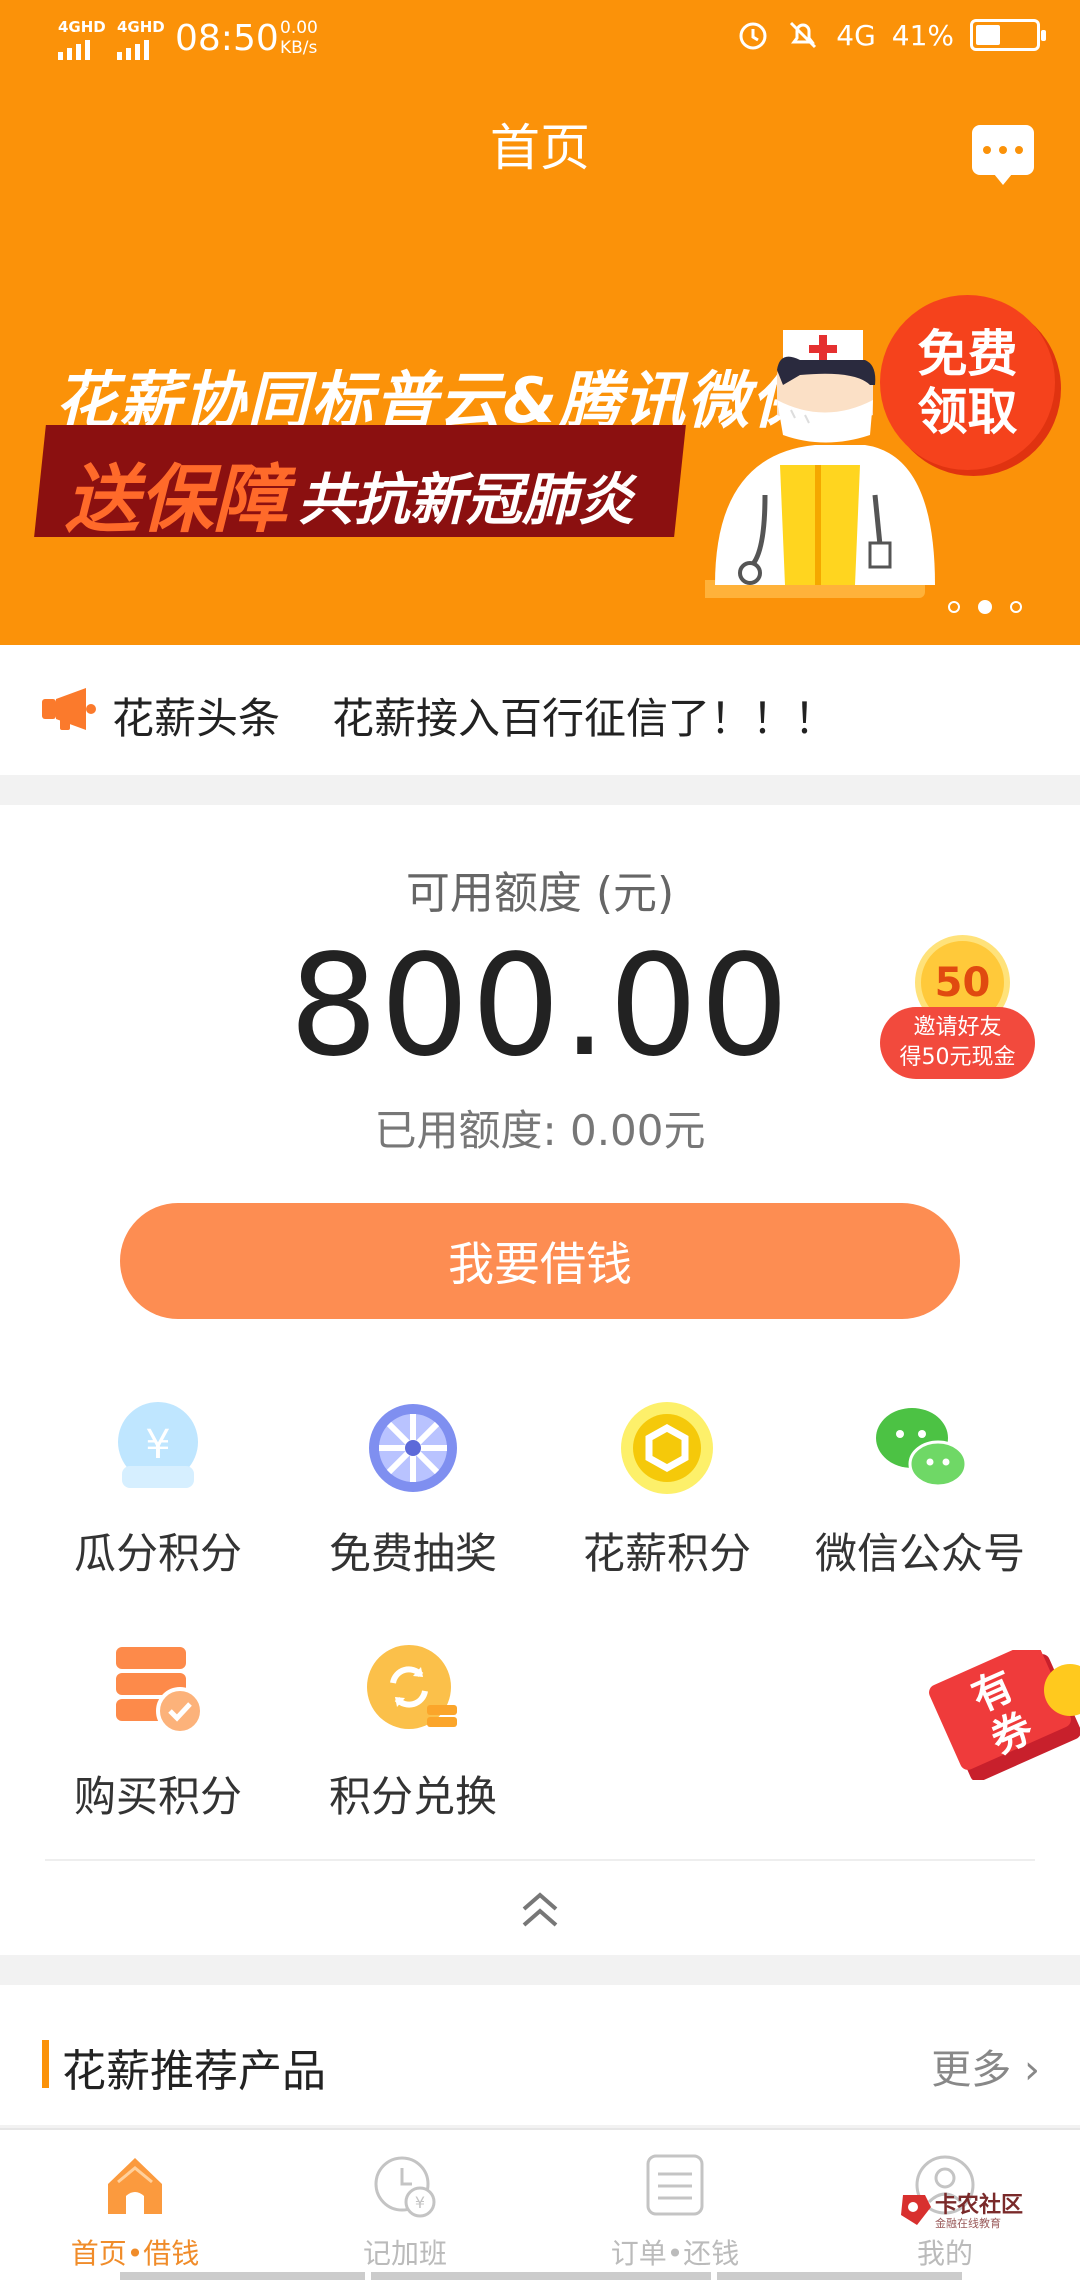 The height and width of the screenshot is (2280, 1080). Describe the element at coordinates (541, 2276) in the screenshot. I see `system-nav-bar` at that location.